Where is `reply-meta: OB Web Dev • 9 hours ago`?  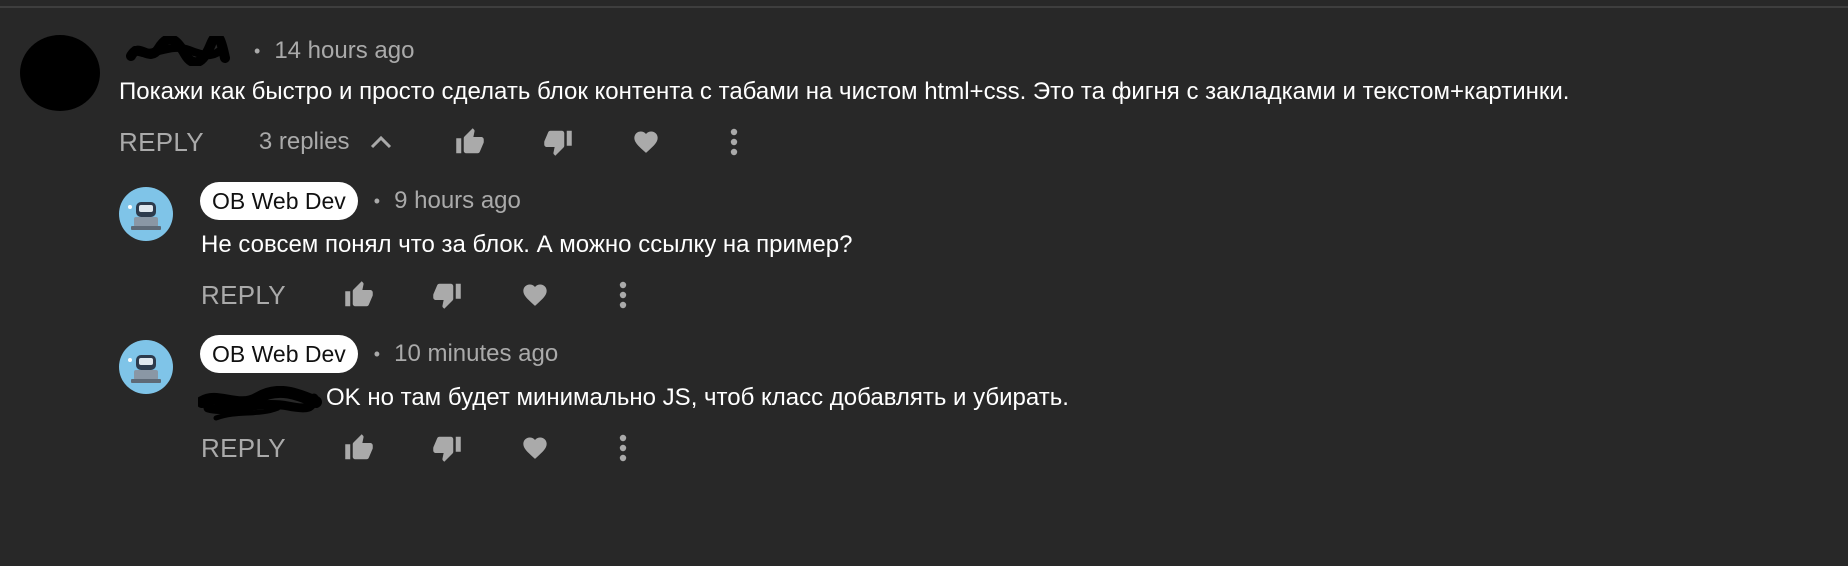 reply-meta: OB Web Dev • 9 hours ago is located at coordinates (360, 201).